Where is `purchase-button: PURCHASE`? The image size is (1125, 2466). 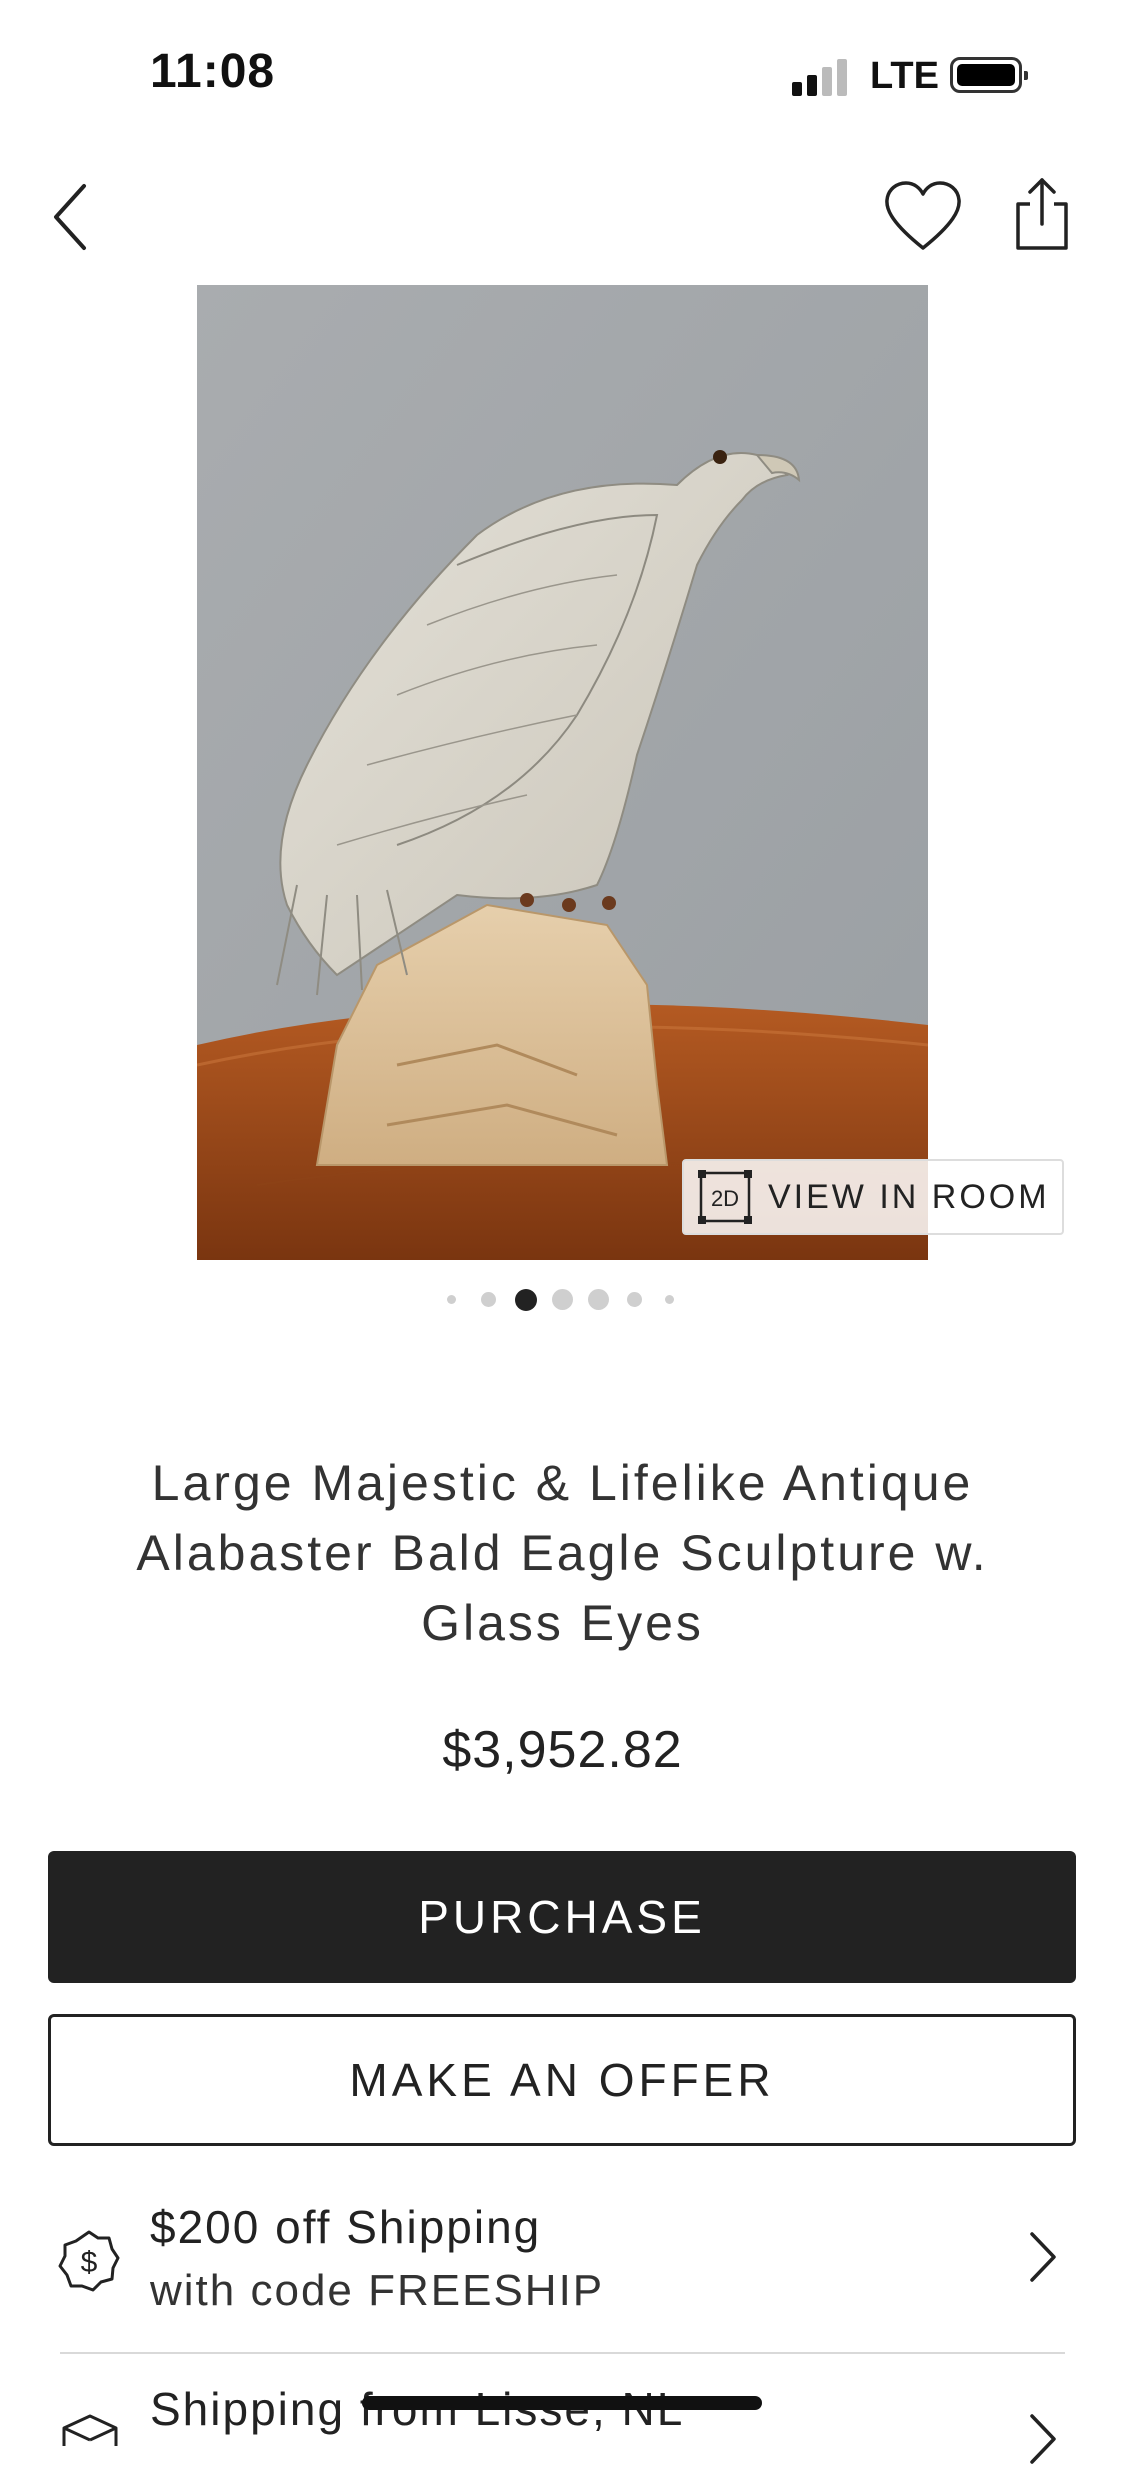 purchase-button: PURCHASE is located at coordinates (562, 1917).